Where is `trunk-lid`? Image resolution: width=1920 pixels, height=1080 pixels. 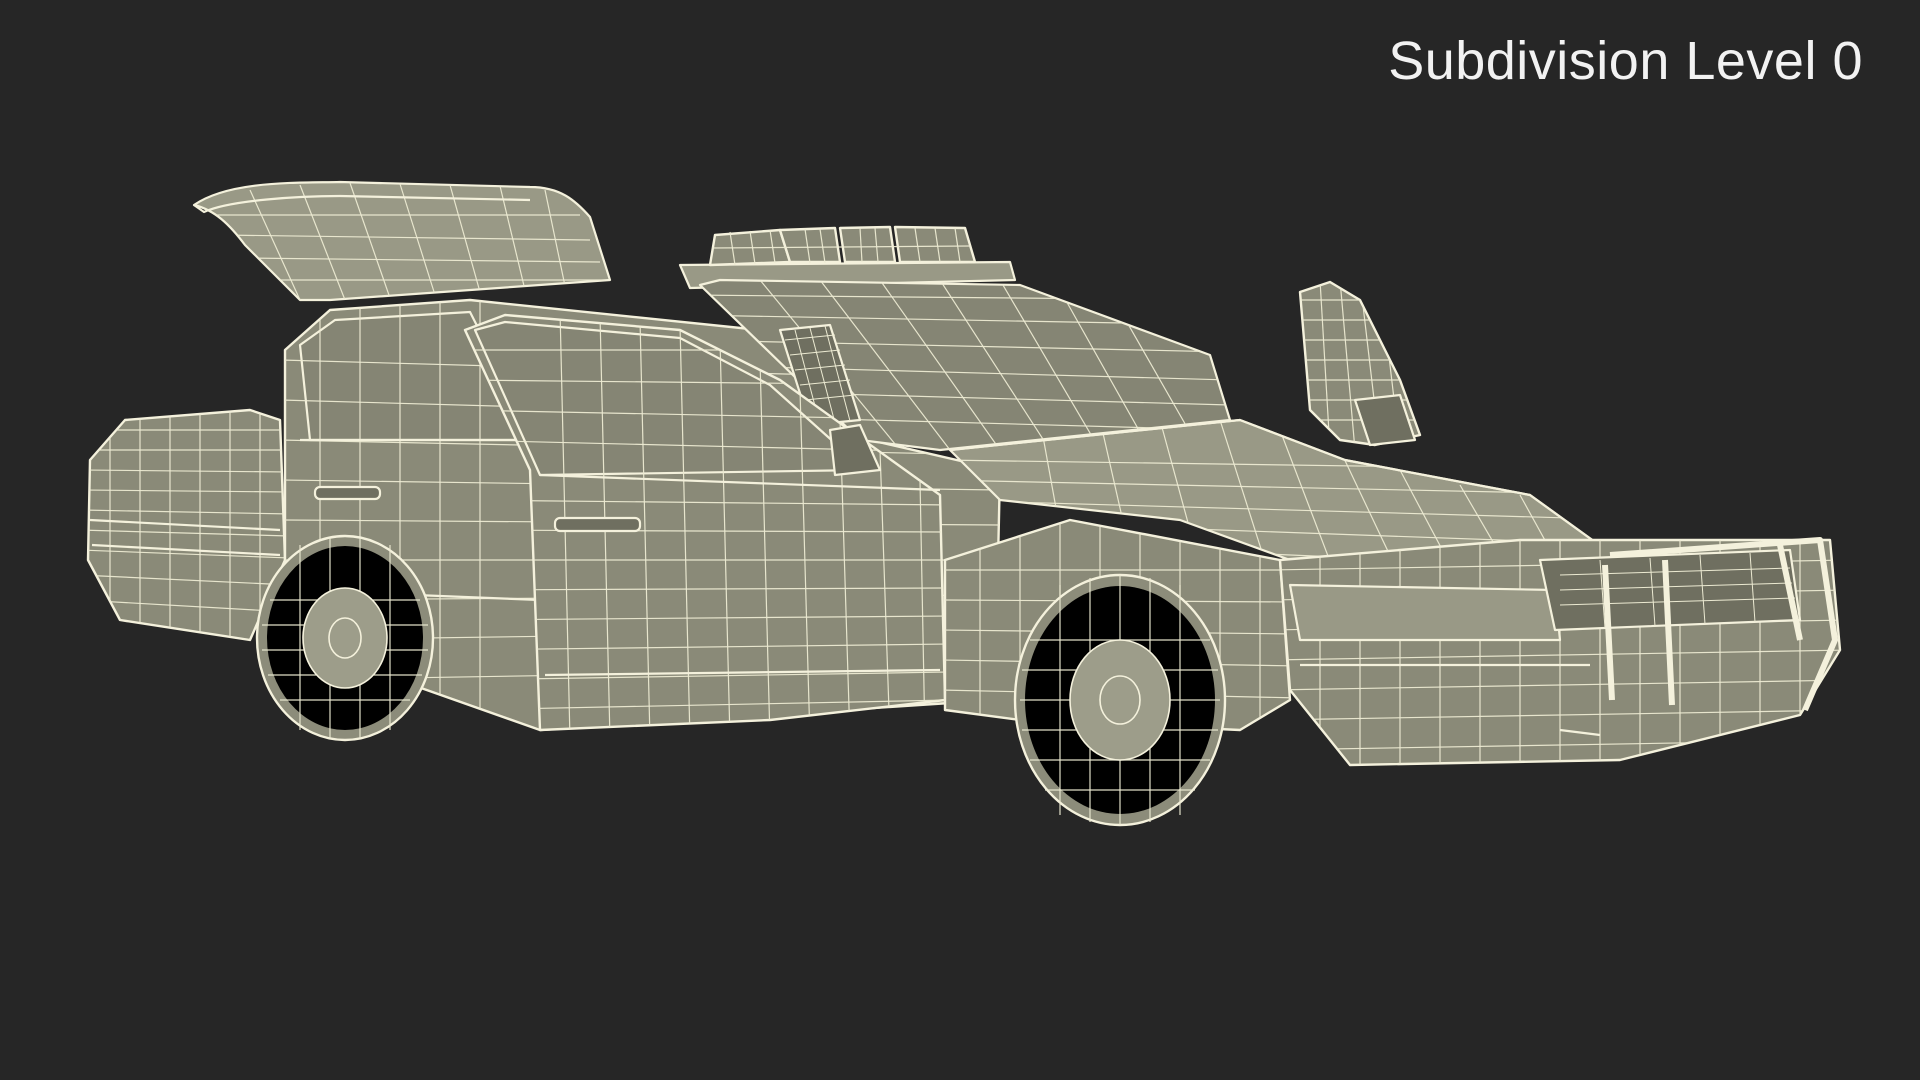
trunk-lid is located at coordinates (402, 241).